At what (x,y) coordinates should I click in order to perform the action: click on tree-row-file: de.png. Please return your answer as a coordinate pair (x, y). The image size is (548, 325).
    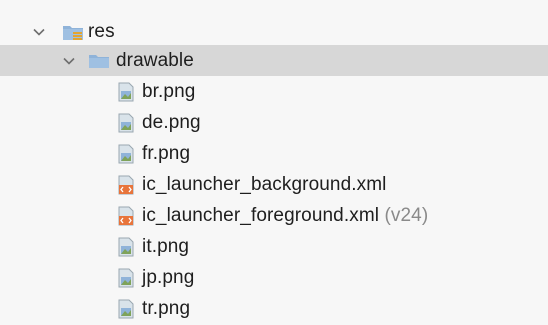
    Looking at the image, I should click on (274, 122).